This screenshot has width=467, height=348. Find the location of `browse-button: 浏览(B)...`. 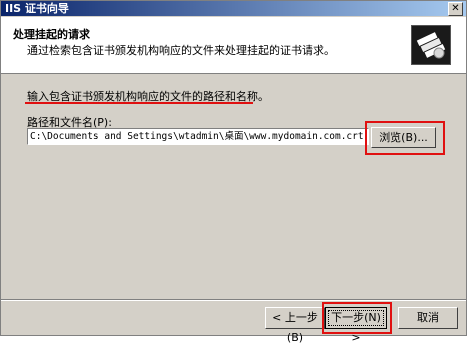

browse-button: 浏览(B)... is located at coordinates (403, 137).